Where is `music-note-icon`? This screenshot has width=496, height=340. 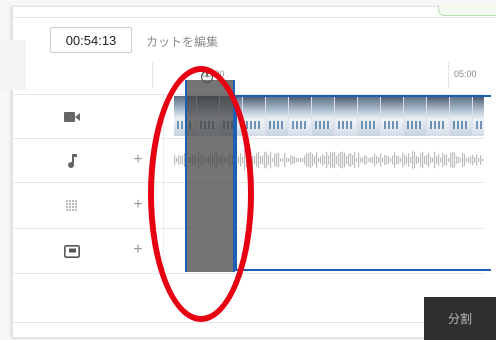
music-note-icon is located at coordinates (72, 161).